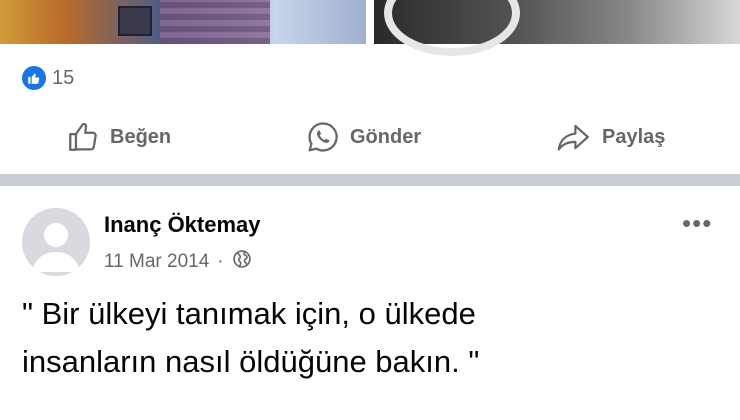 This screenshot has width=740, height=420. I want to click on post-date: 11 Mar 2014, so click(156, 262).